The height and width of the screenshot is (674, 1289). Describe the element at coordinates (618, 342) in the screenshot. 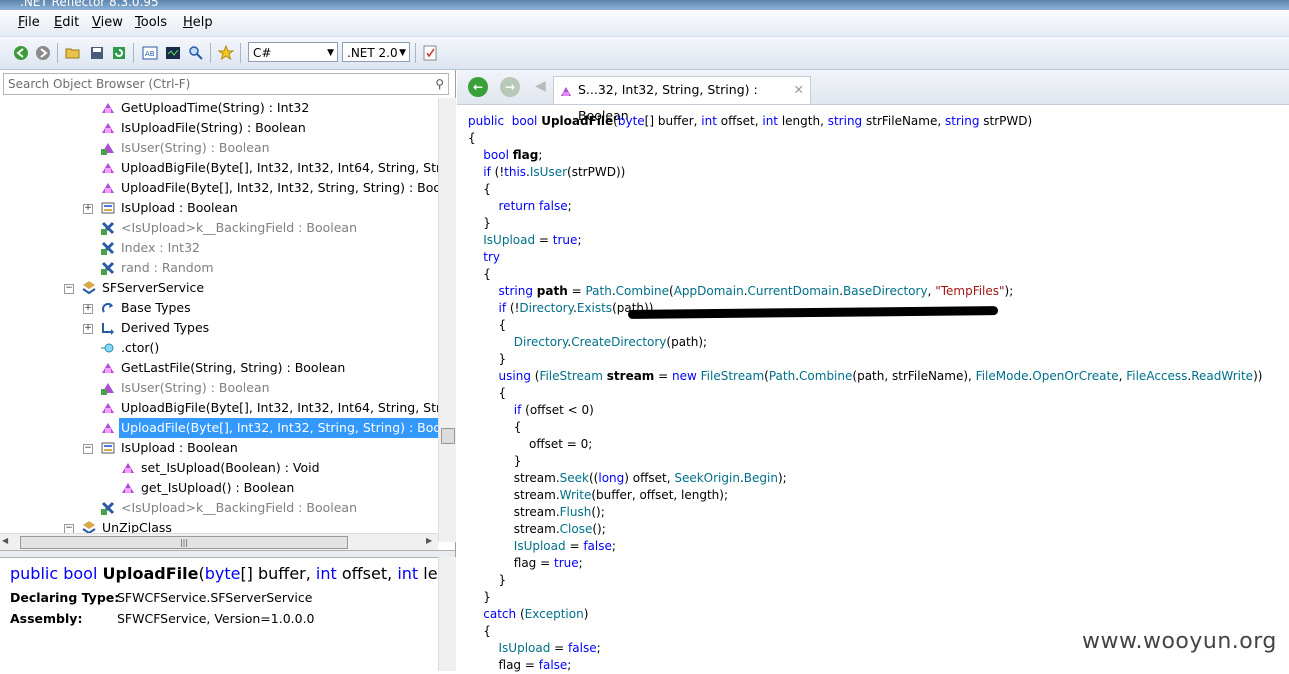

I see `code-token: CreateDirectory` at that location.